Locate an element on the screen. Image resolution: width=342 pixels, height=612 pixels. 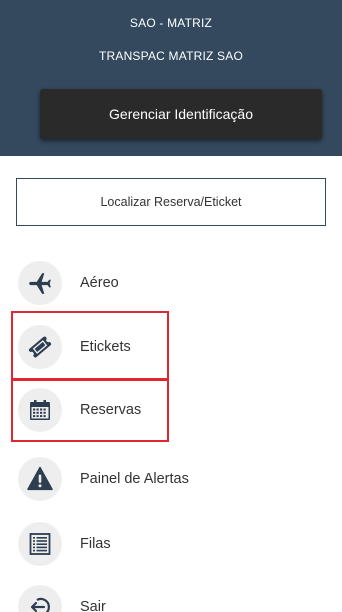
menu-item-label: Aéreo is located at coordinates (99, 283).